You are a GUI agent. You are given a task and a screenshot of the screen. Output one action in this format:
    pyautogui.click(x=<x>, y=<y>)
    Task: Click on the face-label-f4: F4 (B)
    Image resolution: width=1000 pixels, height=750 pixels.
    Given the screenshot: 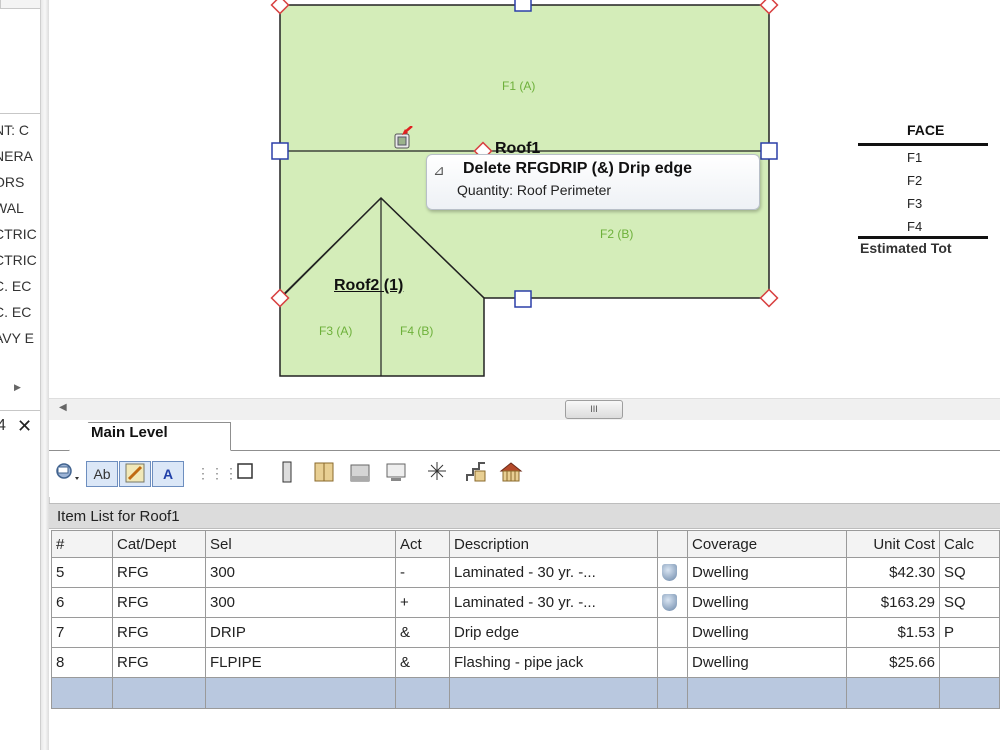 What is the action you would take?
    pyautogui.click(x=417, y=331)
    